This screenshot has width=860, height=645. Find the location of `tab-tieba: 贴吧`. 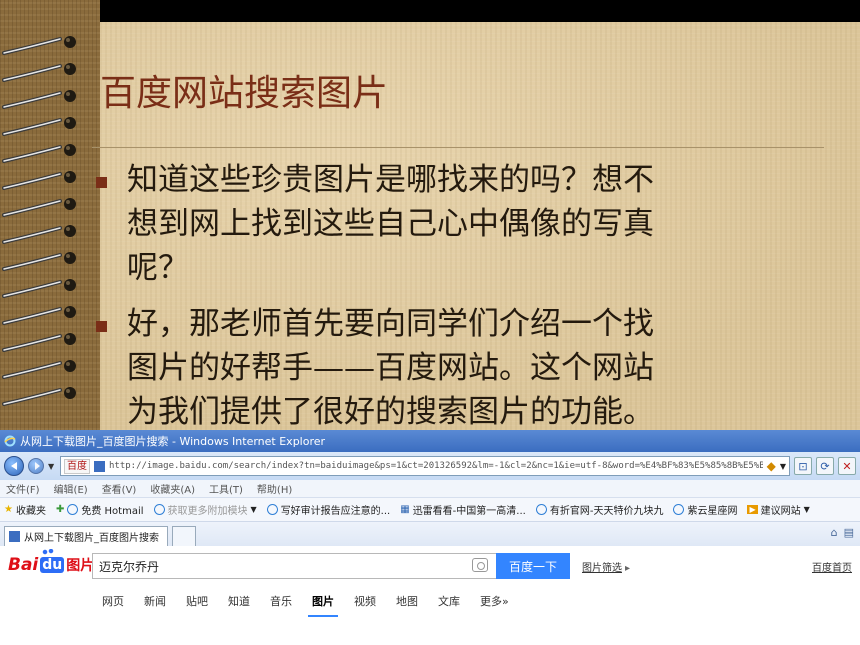

tab-tieba: 贴吧 is located at coordinates (197, 602).